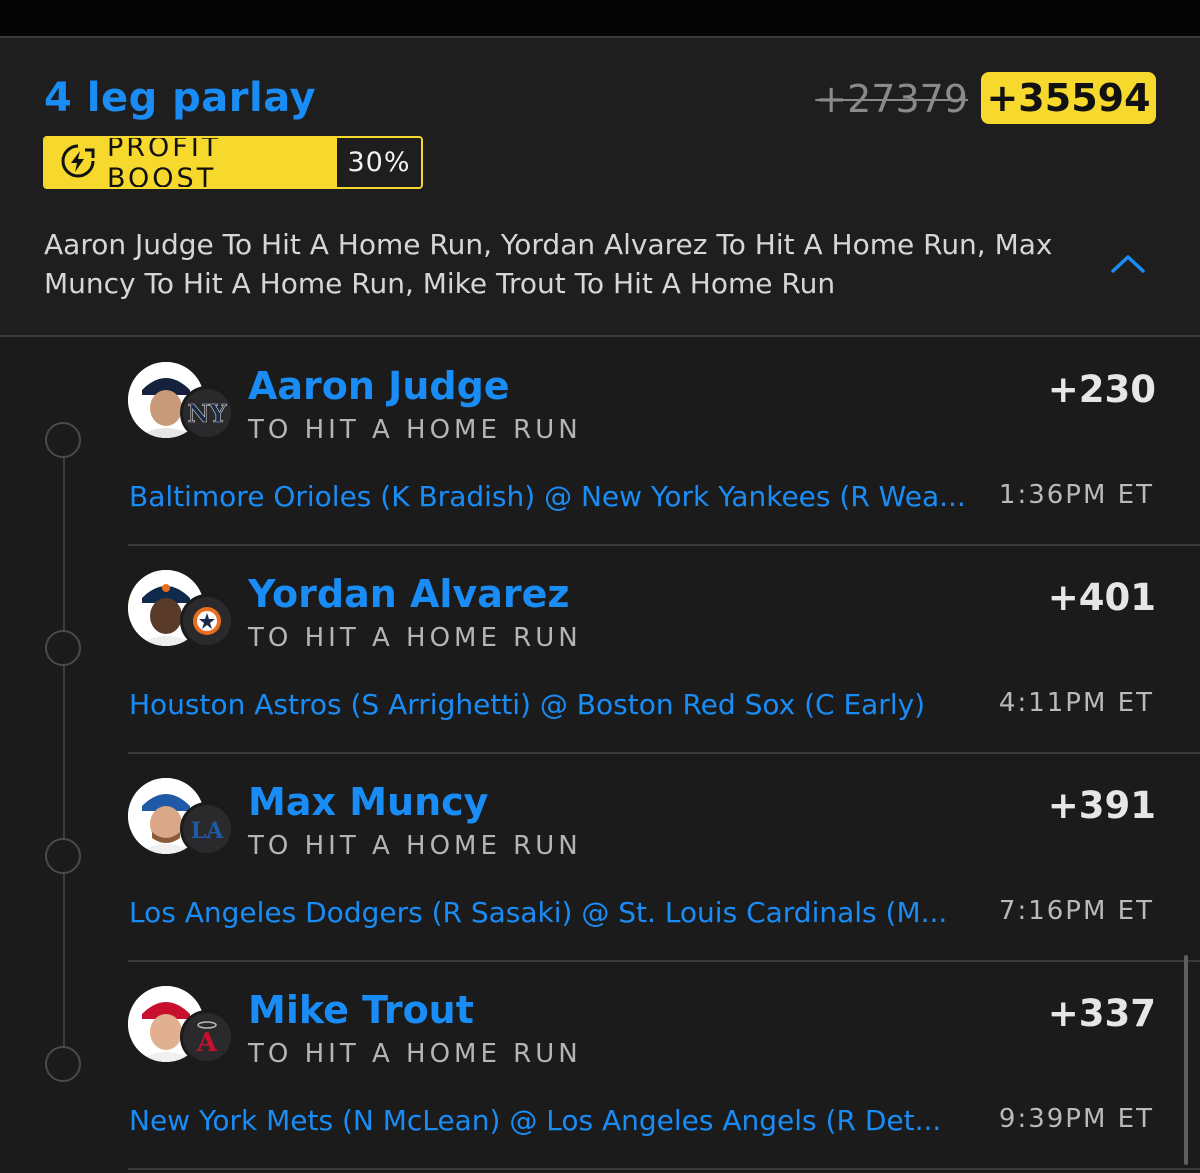  I want to click on leg-divider, so click(664, 1169).